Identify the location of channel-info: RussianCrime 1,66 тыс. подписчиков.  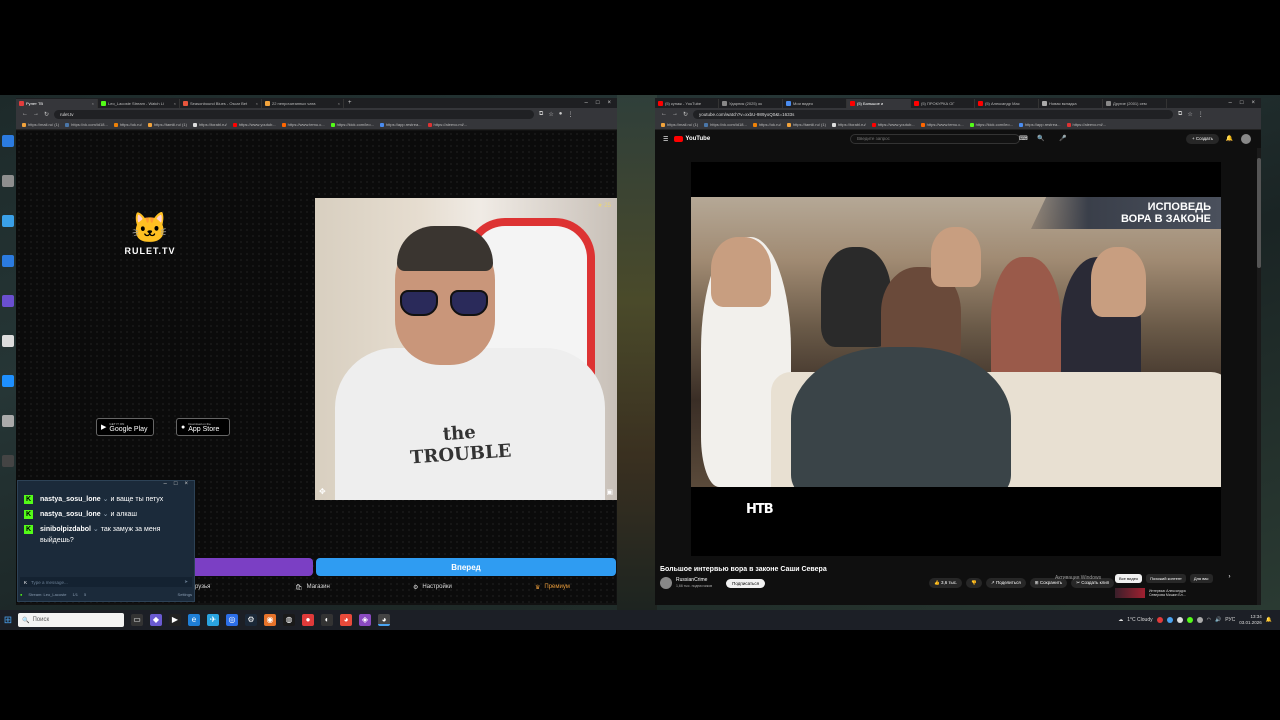
(694, 583).